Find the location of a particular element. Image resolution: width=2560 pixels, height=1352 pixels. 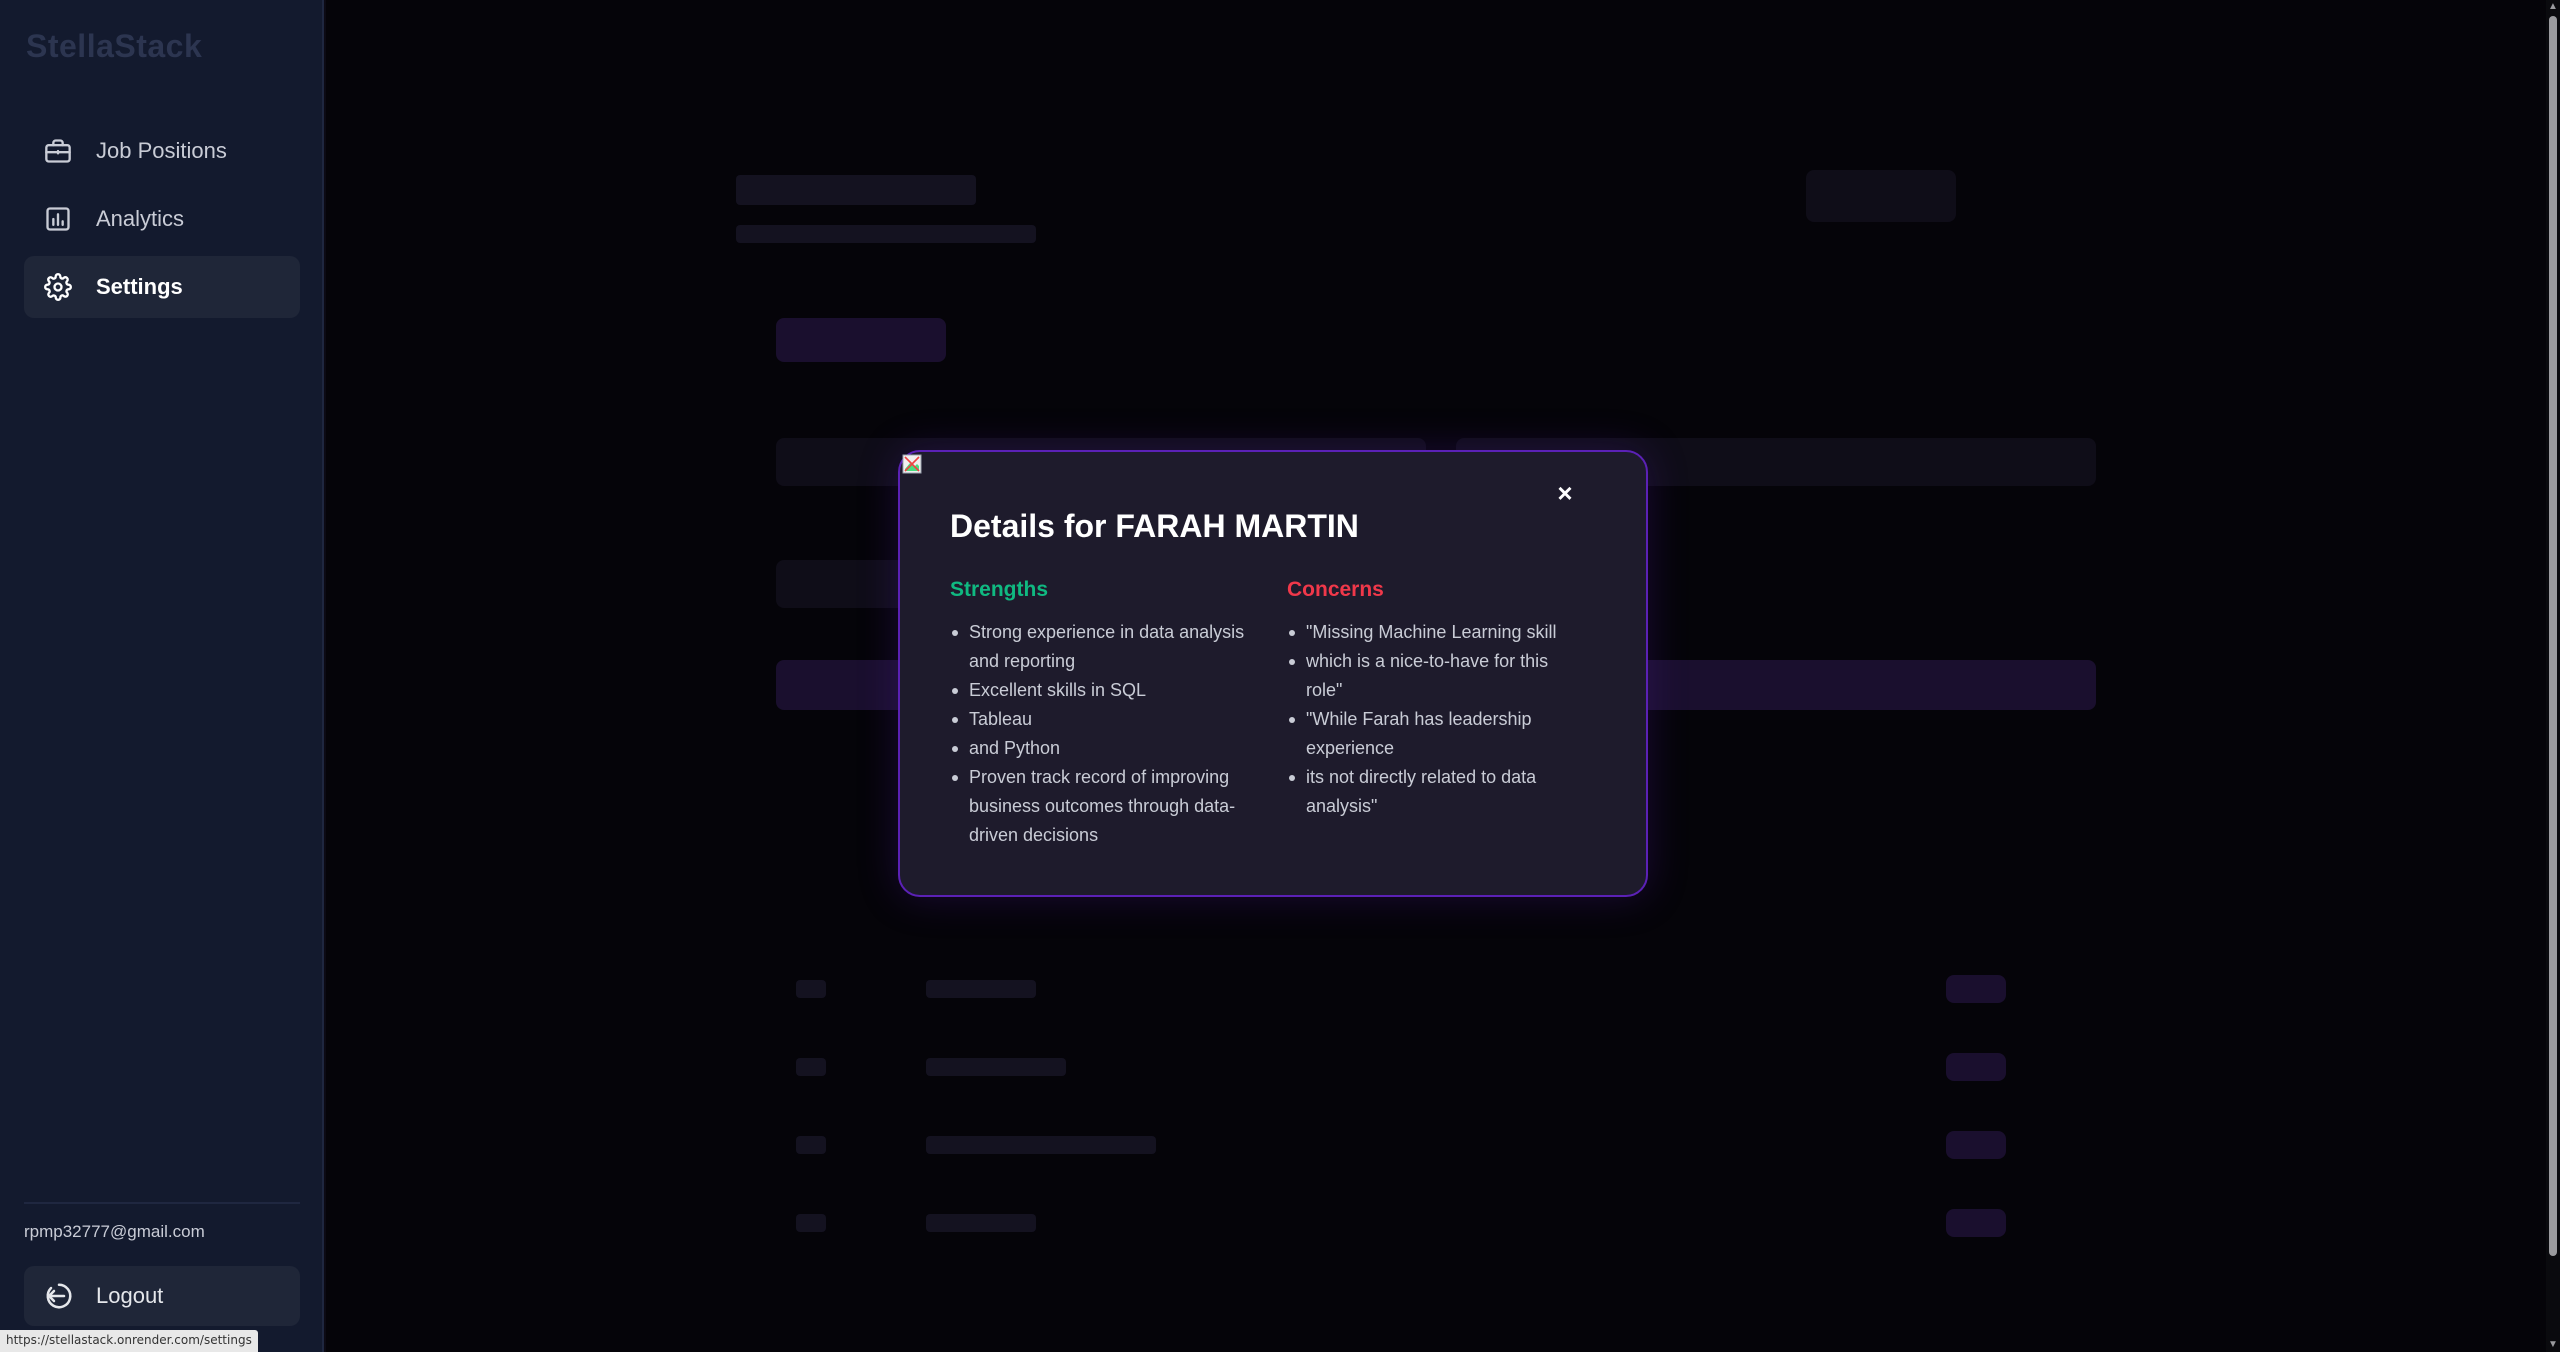

logout-button: Logout is located at coordinates (162, 1296).